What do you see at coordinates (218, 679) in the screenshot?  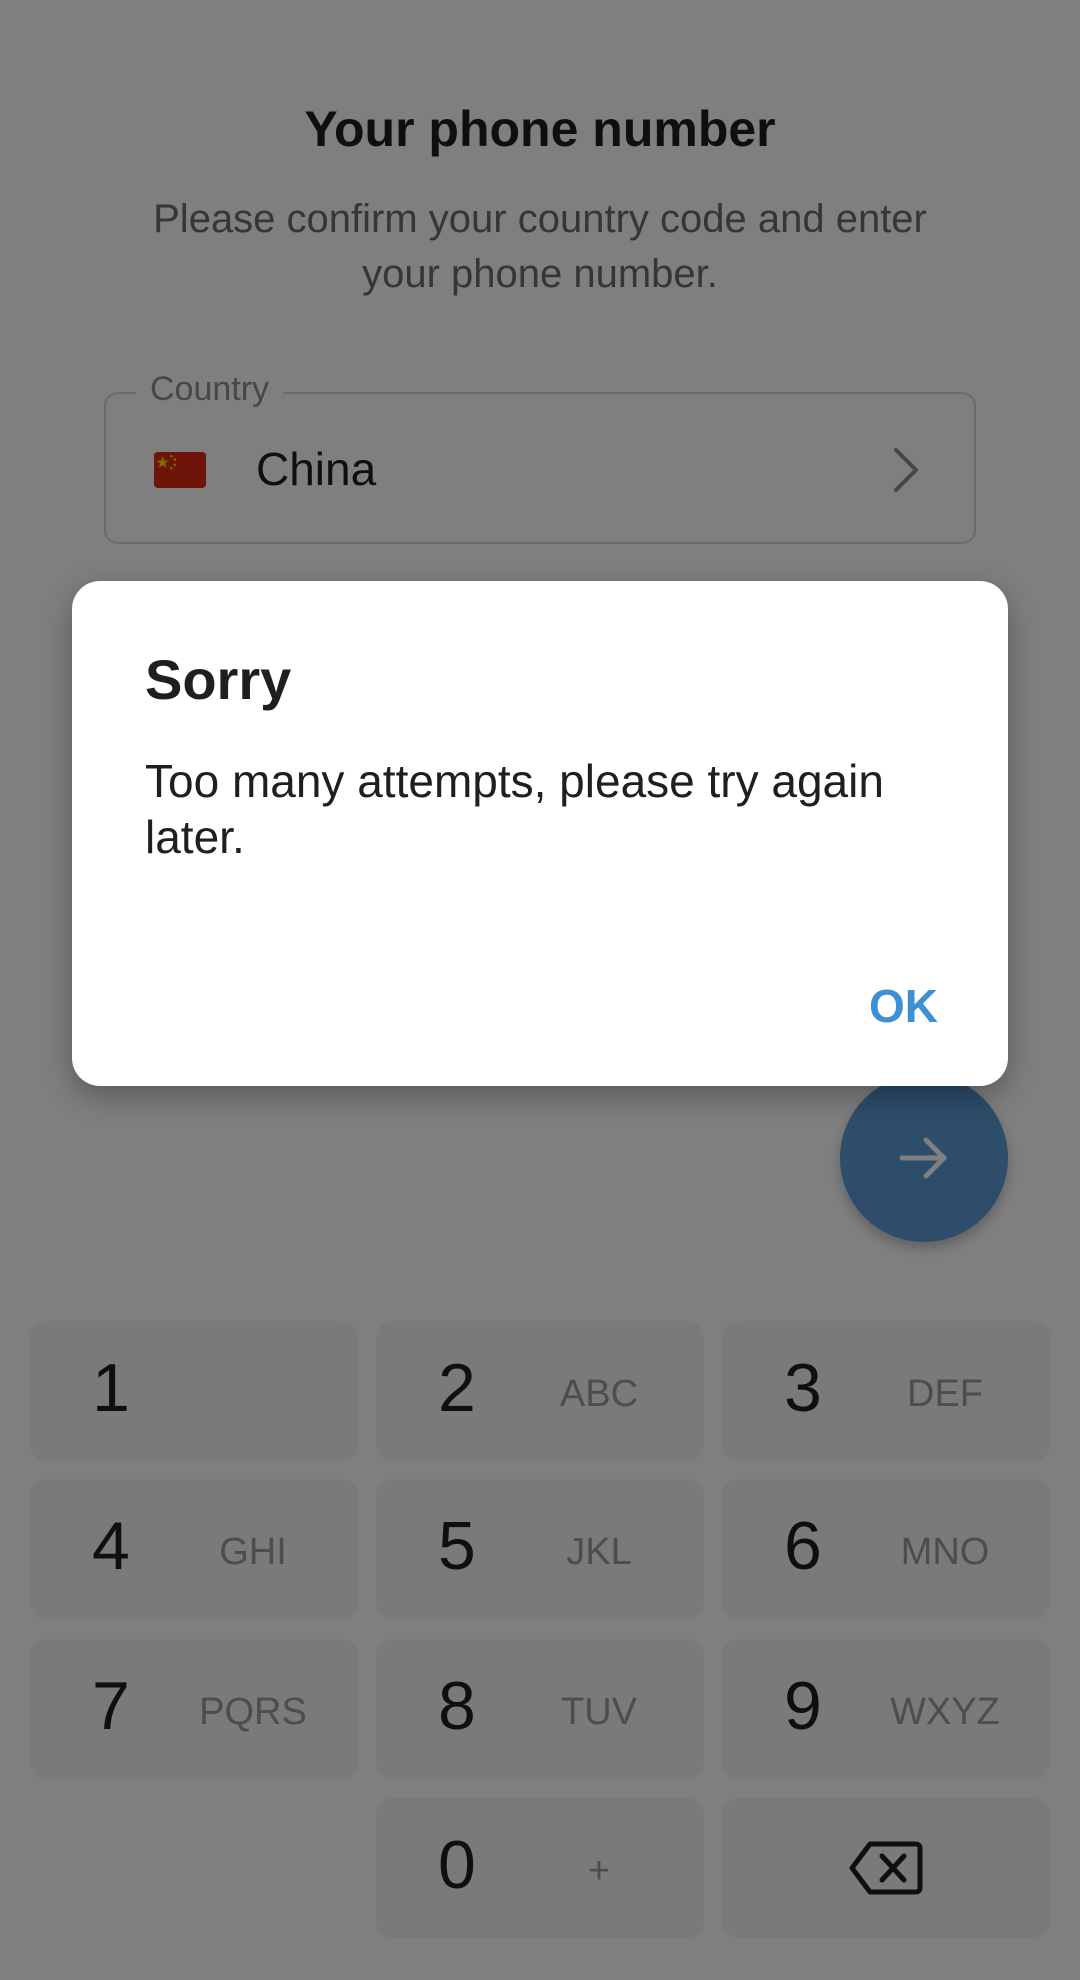 I see `dialog-title: Sorry` at bounding box center [218, 679].